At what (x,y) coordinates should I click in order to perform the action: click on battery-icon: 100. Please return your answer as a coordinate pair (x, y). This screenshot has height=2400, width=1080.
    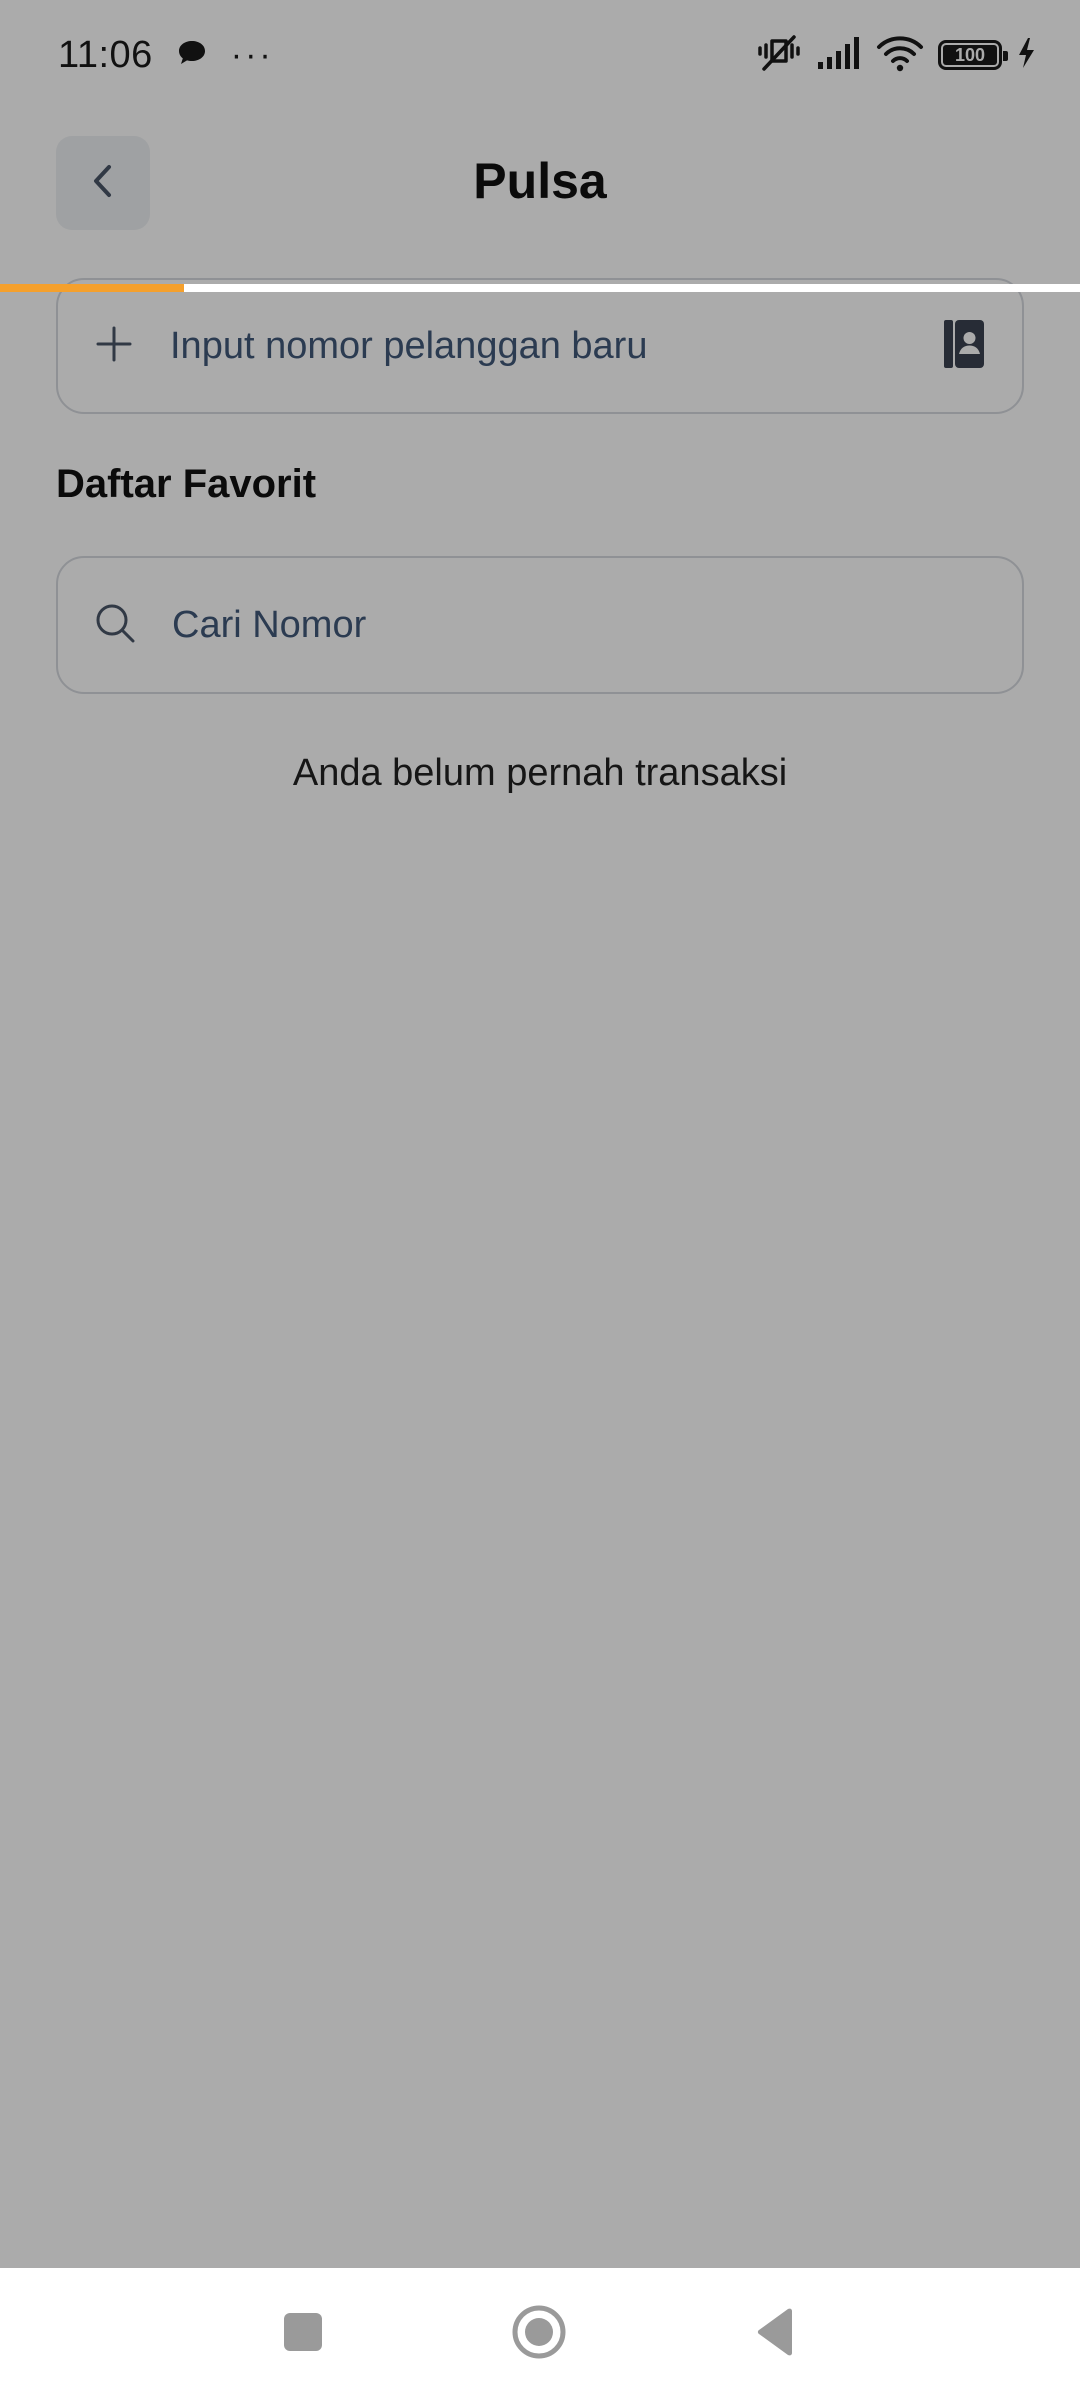
    Looking at the image, I should click on (973, 55).